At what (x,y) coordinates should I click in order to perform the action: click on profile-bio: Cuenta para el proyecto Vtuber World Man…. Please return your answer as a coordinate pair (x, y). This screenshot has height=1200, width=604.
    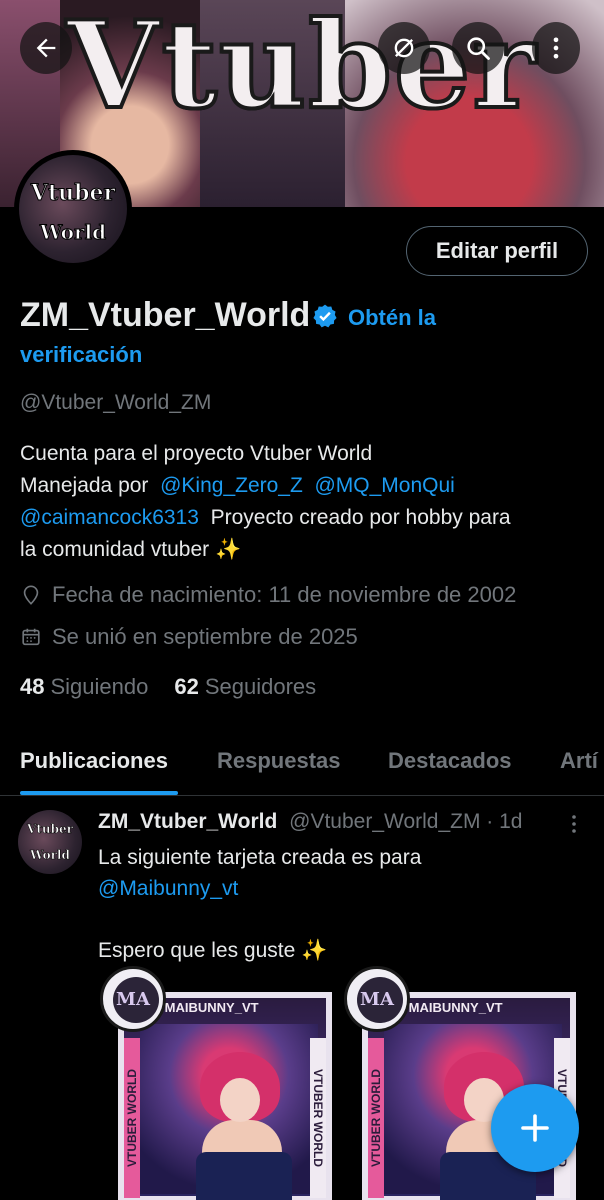
    Looking at the image, I should click on (305, 502).